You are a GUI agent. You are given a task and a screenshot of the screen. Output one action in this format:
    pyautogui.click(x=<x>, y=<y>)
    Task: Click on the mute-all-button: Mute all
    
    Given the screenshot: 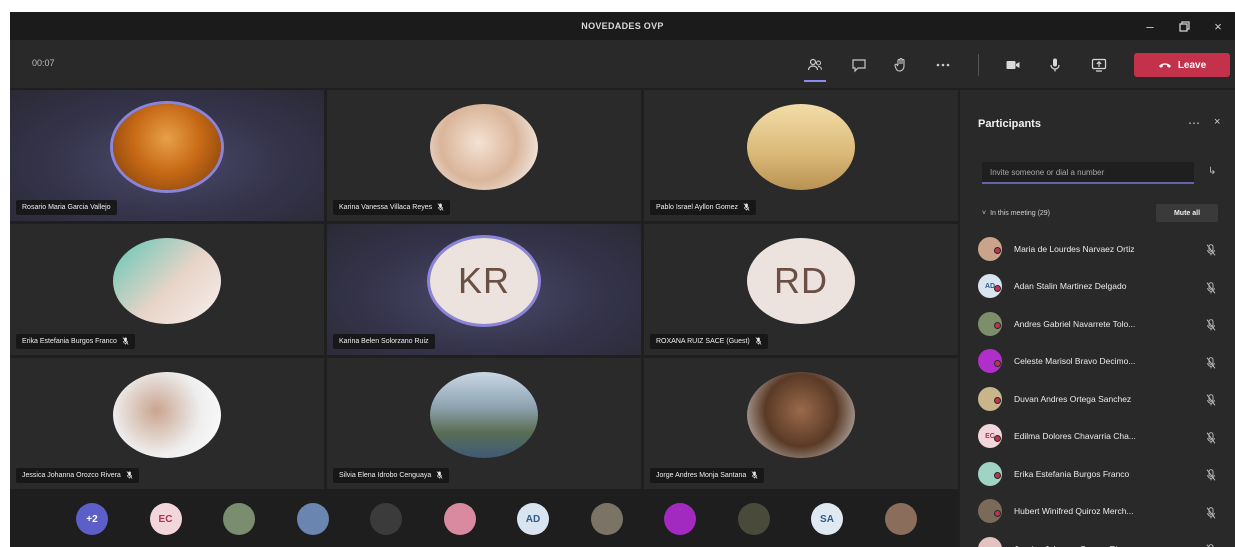 What is the action you would take?
    pyautogui.click(x=1187, y=213)
    